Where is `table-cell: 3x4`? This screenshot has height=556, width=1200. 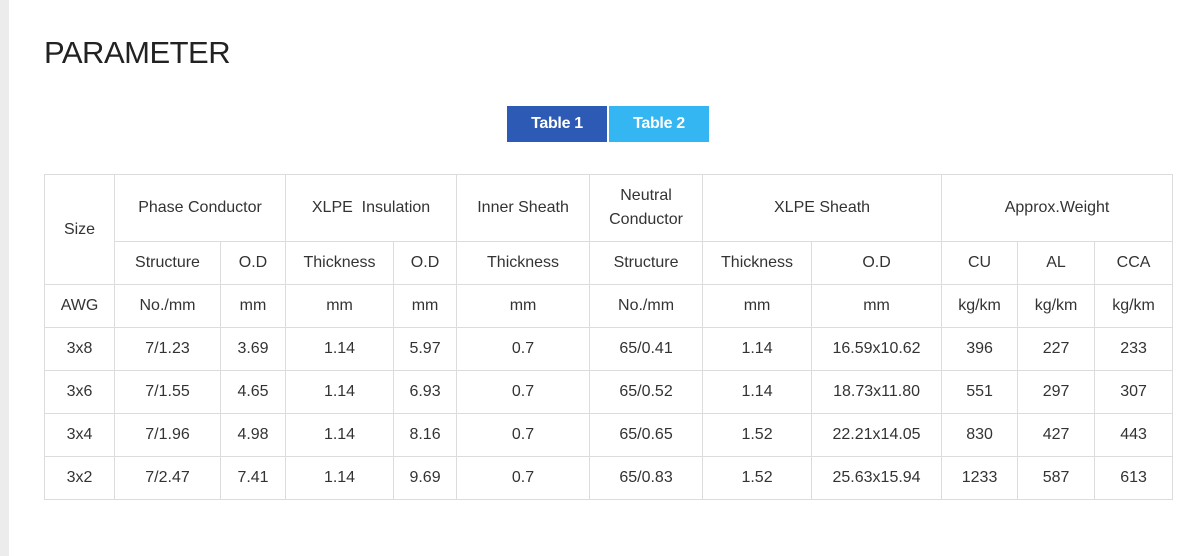 table-cell: 3x4 is located at coordinates (79, 435).